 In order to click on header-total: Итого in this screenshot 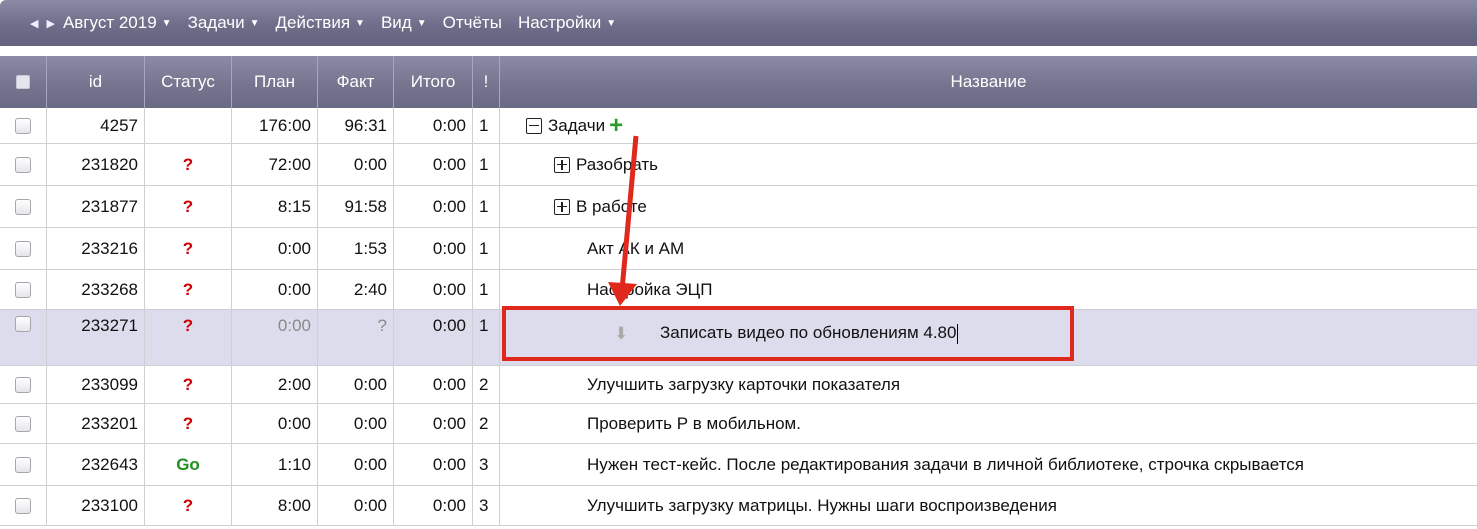, I will do `click(433, 82)`.